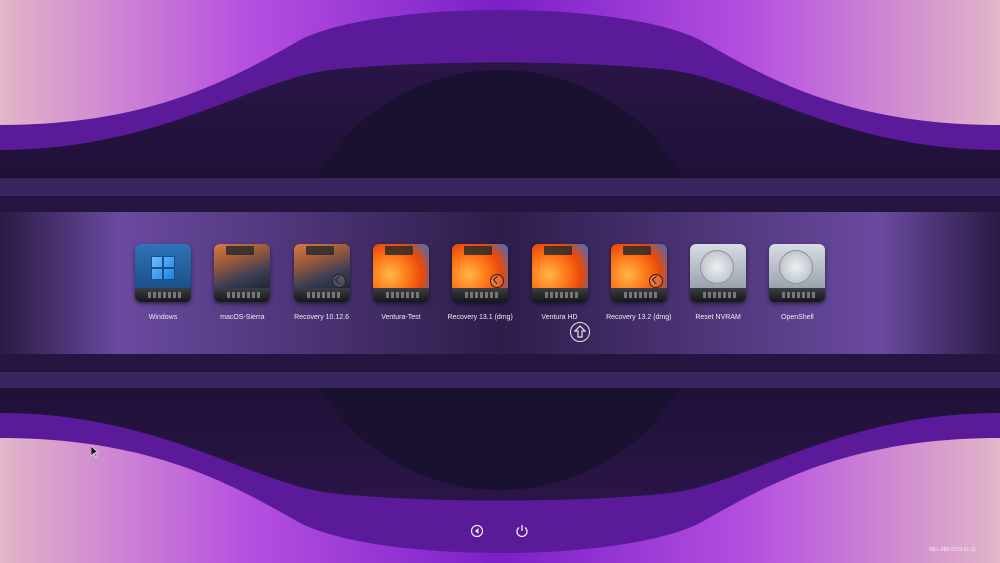 Image resolution: width=1000 pixels, height=563 pixels. I want to click on boot-entry: Ventura HD, so click(560, 293).